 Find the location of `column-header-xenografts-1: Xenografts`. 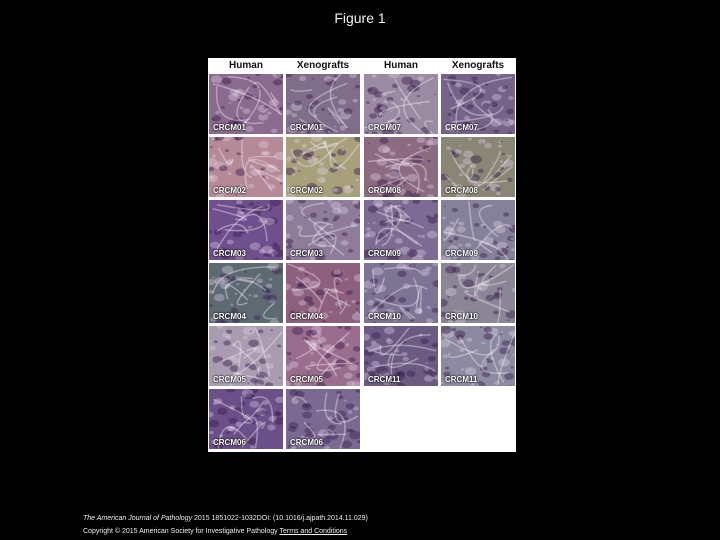

column-header-xenografts-1: Xenografts is located at coordinates (323, 65).